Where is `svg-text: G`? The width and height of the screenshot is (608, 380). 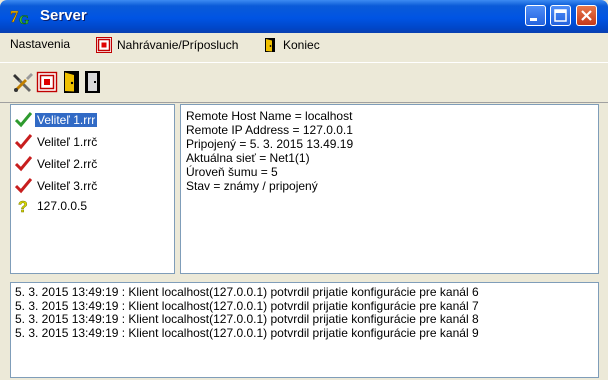 svg-text: G is located at coordinates (24, 19).